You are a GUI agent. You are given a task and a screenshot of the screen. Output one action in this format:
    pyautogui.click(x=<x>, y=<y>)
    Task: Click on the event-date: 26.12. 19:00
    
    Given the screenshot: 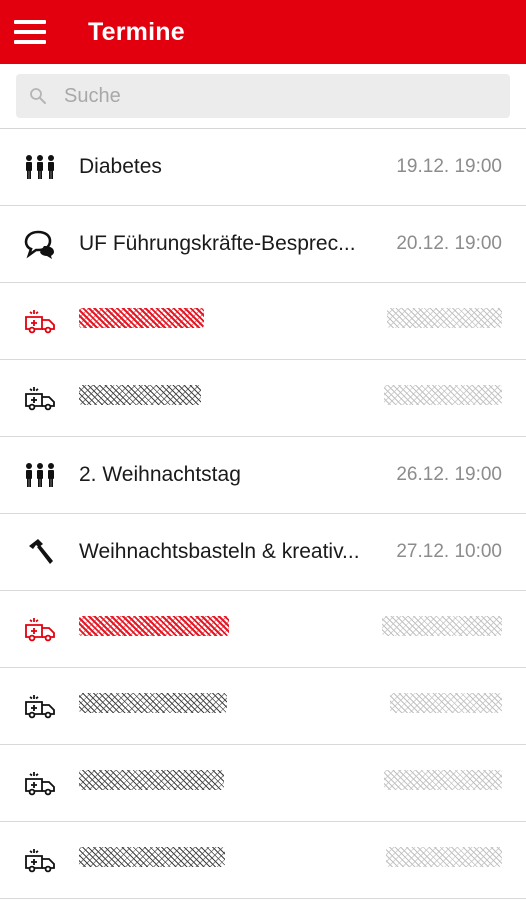 What is the action you would take?
    pyautogui.click(x=449, y=474)
    